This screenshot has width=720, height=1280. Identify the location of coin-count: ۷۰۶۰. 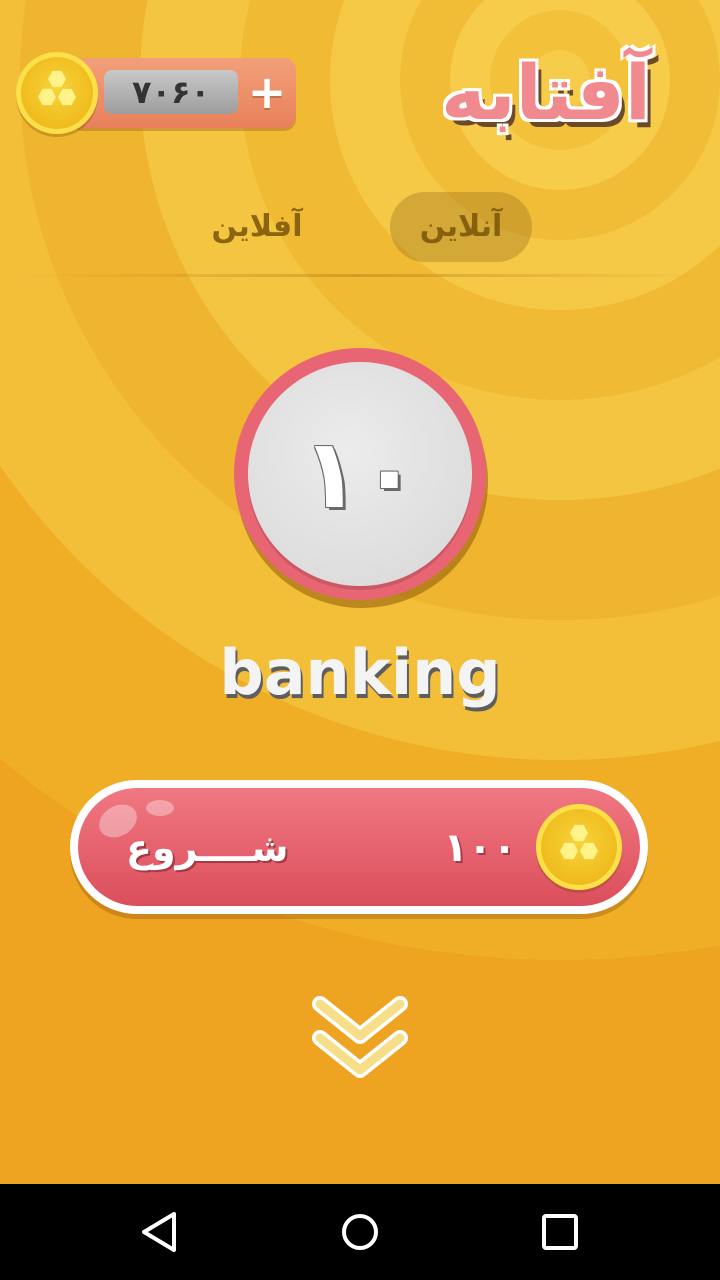
(171, 92).